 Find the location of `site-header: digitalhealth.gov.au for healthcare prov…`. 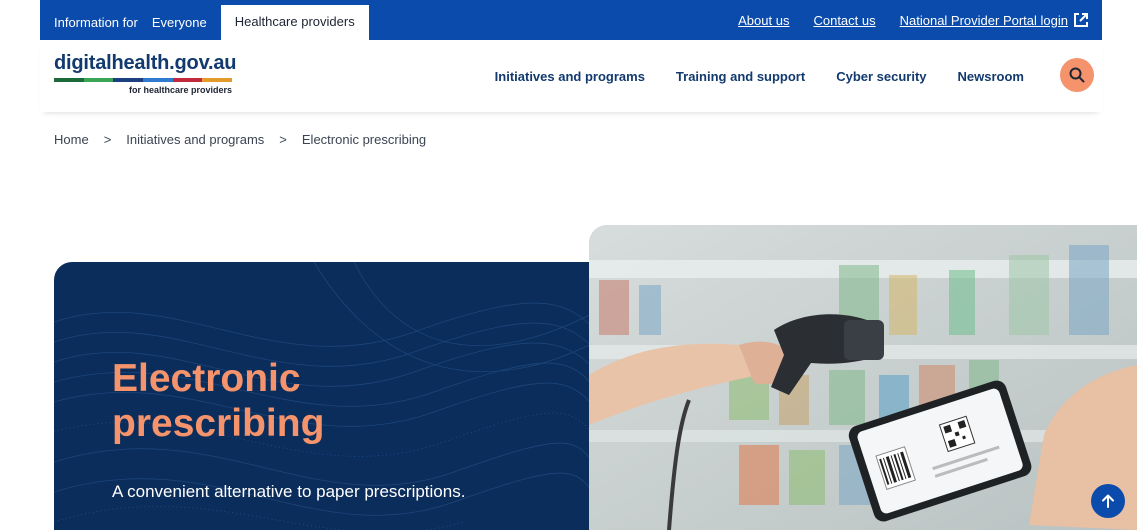

site-header: digitalhealth.gov.au for healthcare prov… is located at coordinates (571, 76).